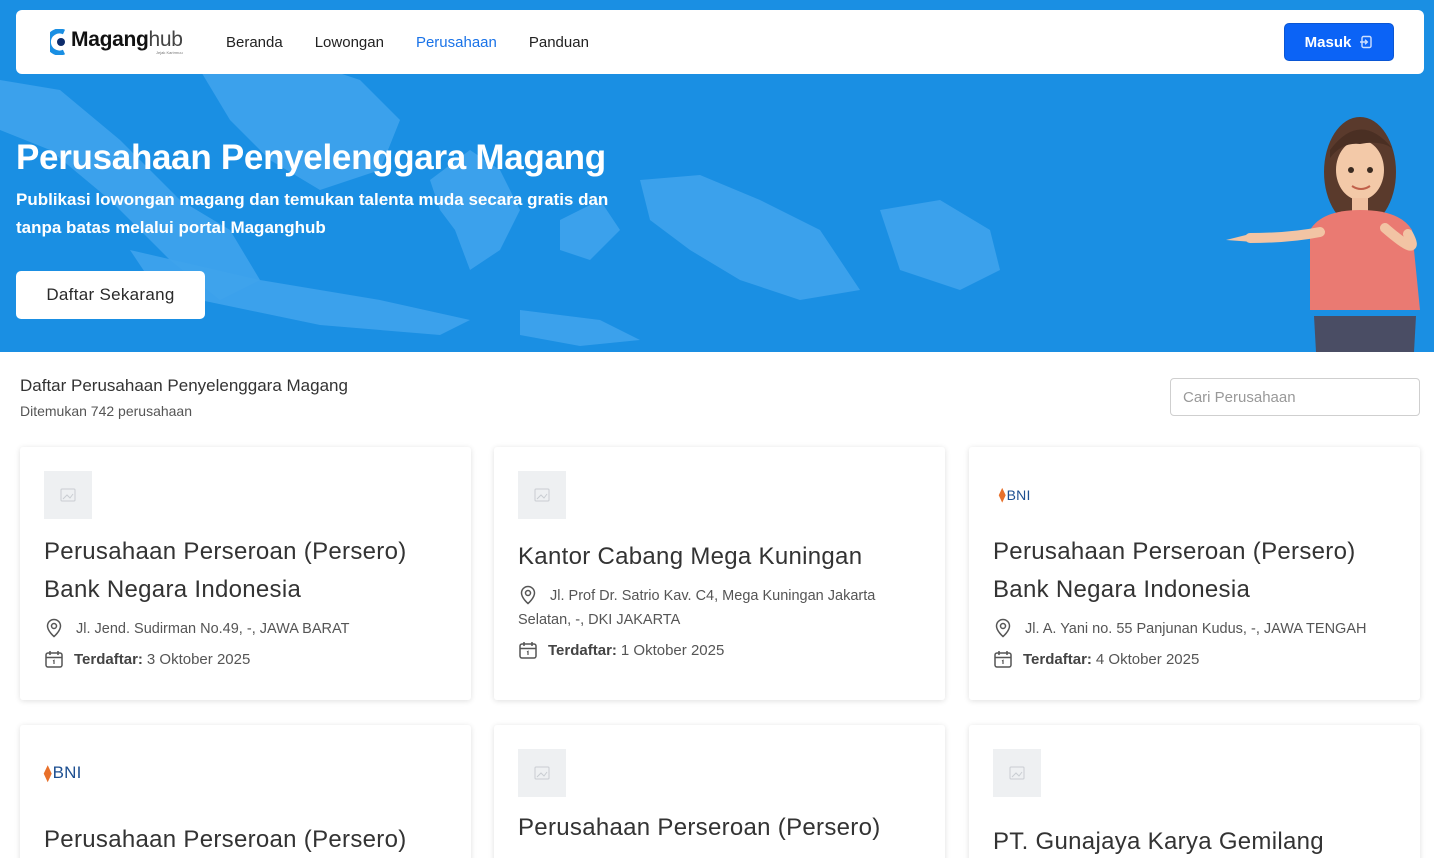 The width and height of the screenshot is (1434, 858). Describe the element at coordinates (672, 650) in the screenshot. I see `registered-date: 1 Oktober 2025` at that location.